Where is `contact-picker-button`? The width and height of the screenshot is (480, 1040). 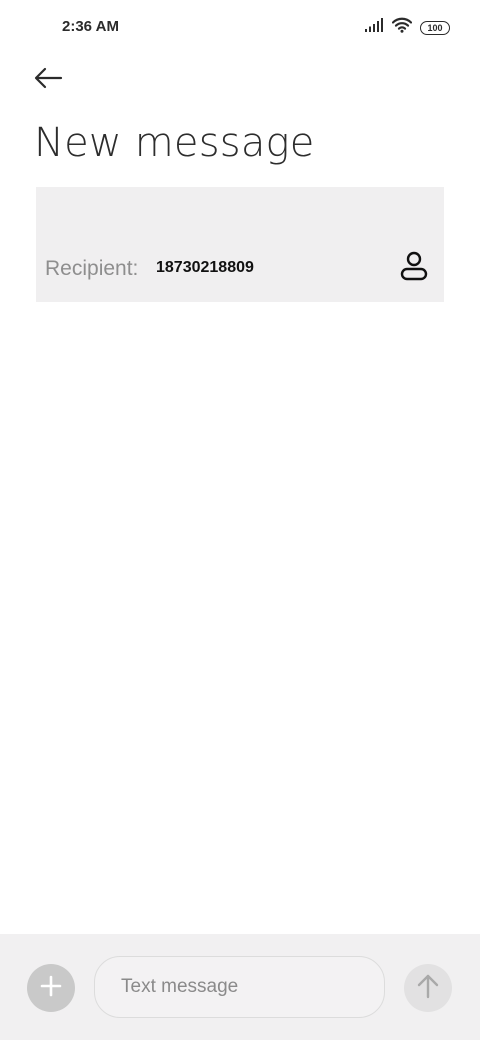 contact-picker-button is located at coordinates (414, 268).